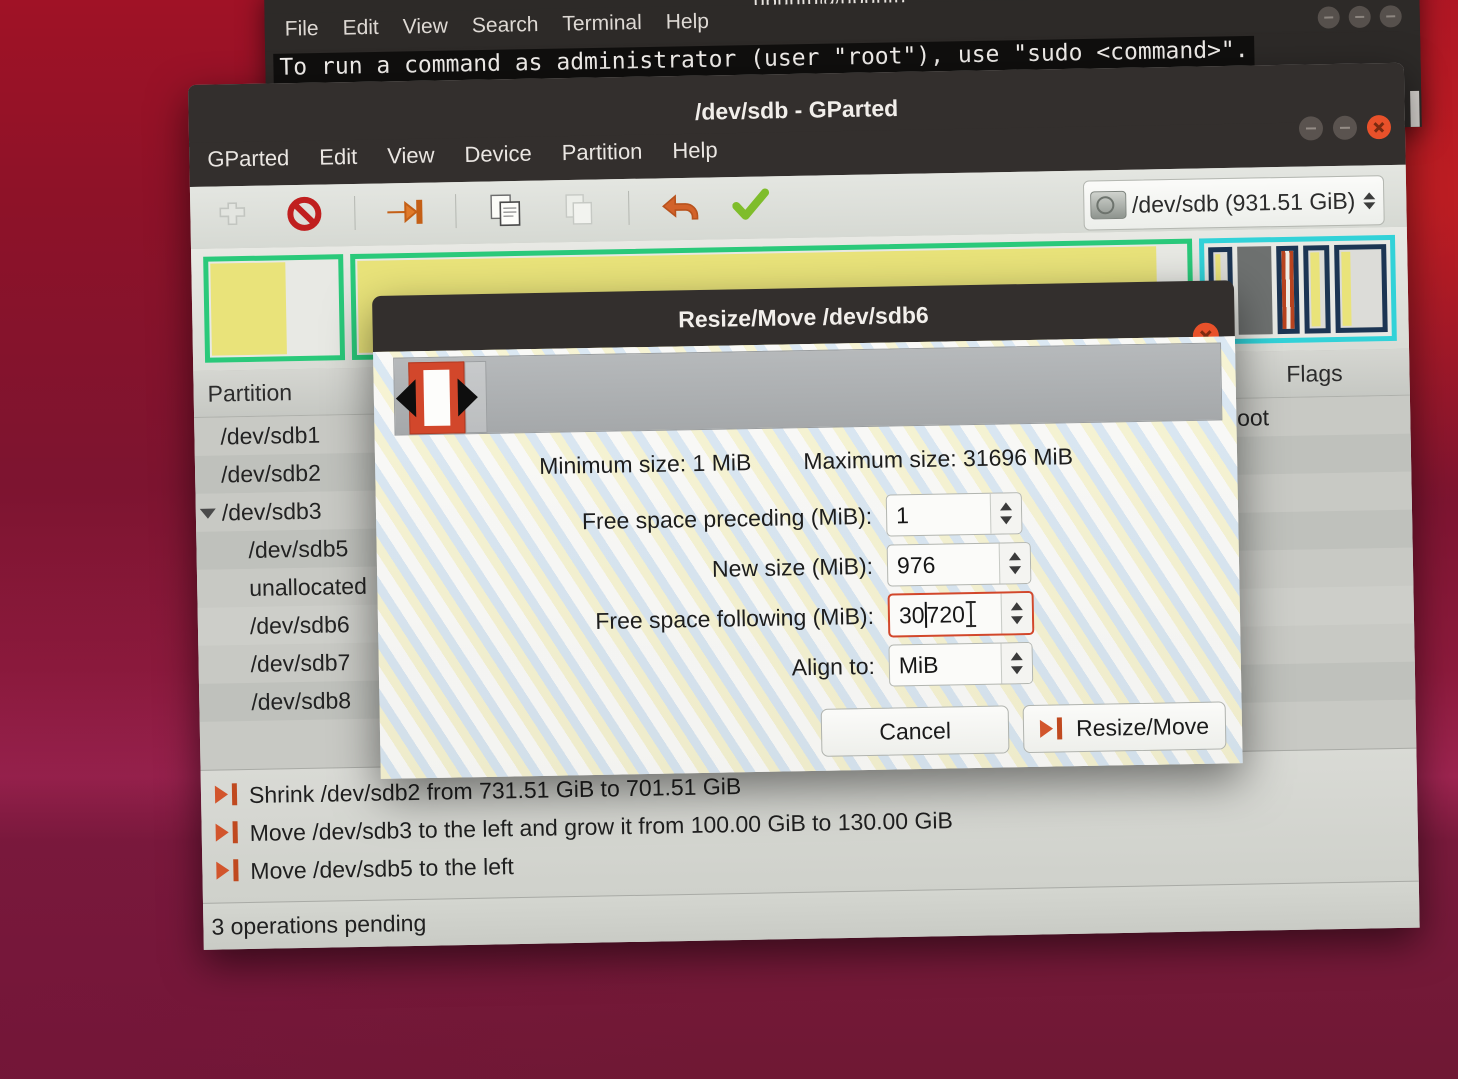 This screenshot has height=1079, width=1458. What do you see at coordinates (382, 868) in the screenshot?
I see `operation-text: Move /dev/sdb5 to the left` at bounding box center [382, 868].